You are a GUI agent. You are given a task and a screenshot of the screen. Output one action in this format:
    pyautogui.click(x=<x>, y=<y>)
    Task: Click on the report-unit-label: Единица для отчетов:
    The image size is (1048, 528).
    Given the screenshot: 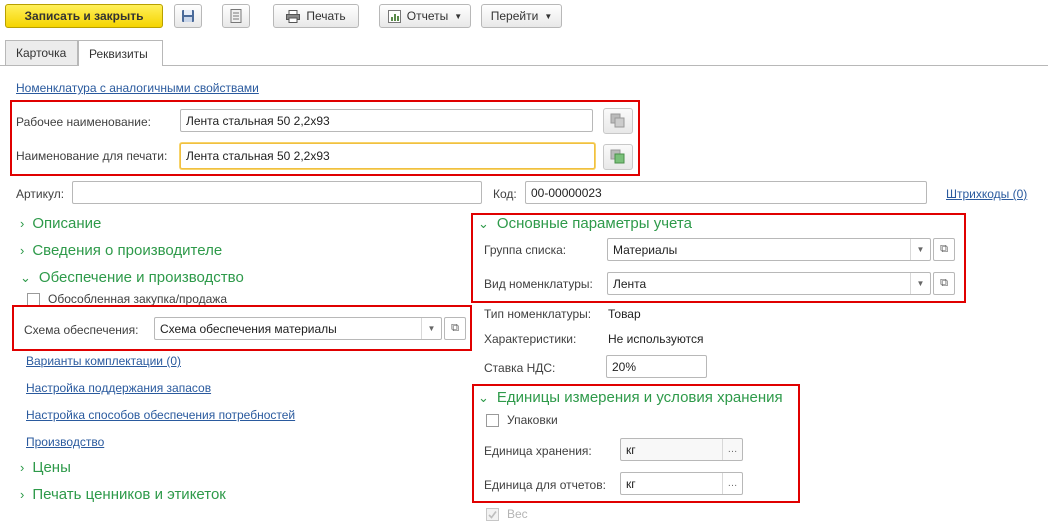 What is the action you would take?
    pyautogui.click(x=545, y=485)
    